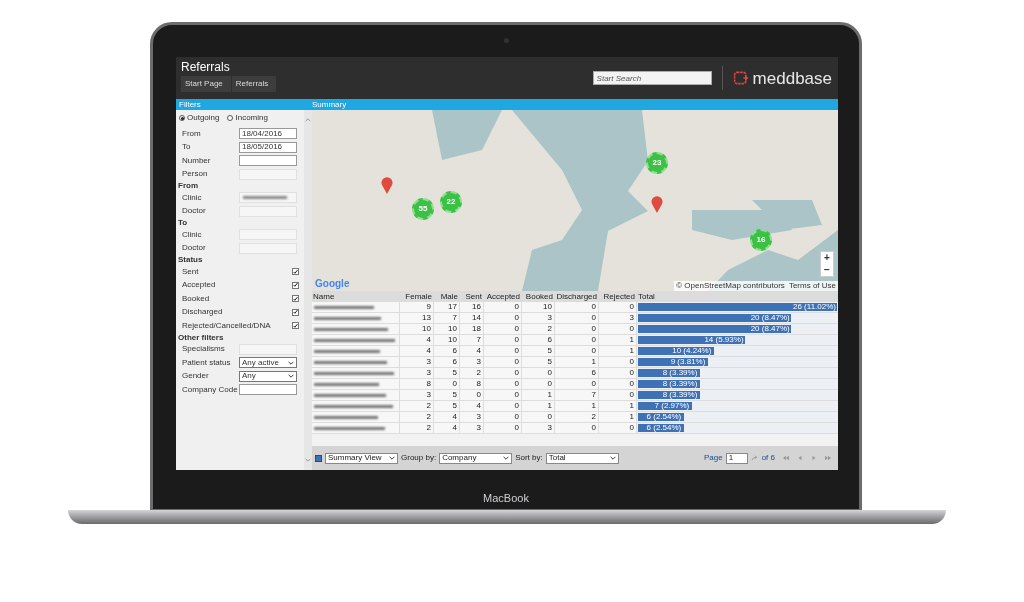 The height and width of the screenshot is (602, 1024). What do you see at coordinates (476, 458) in the screenshot?
I see `dropdown: Company` at bounding box center [476, 458].